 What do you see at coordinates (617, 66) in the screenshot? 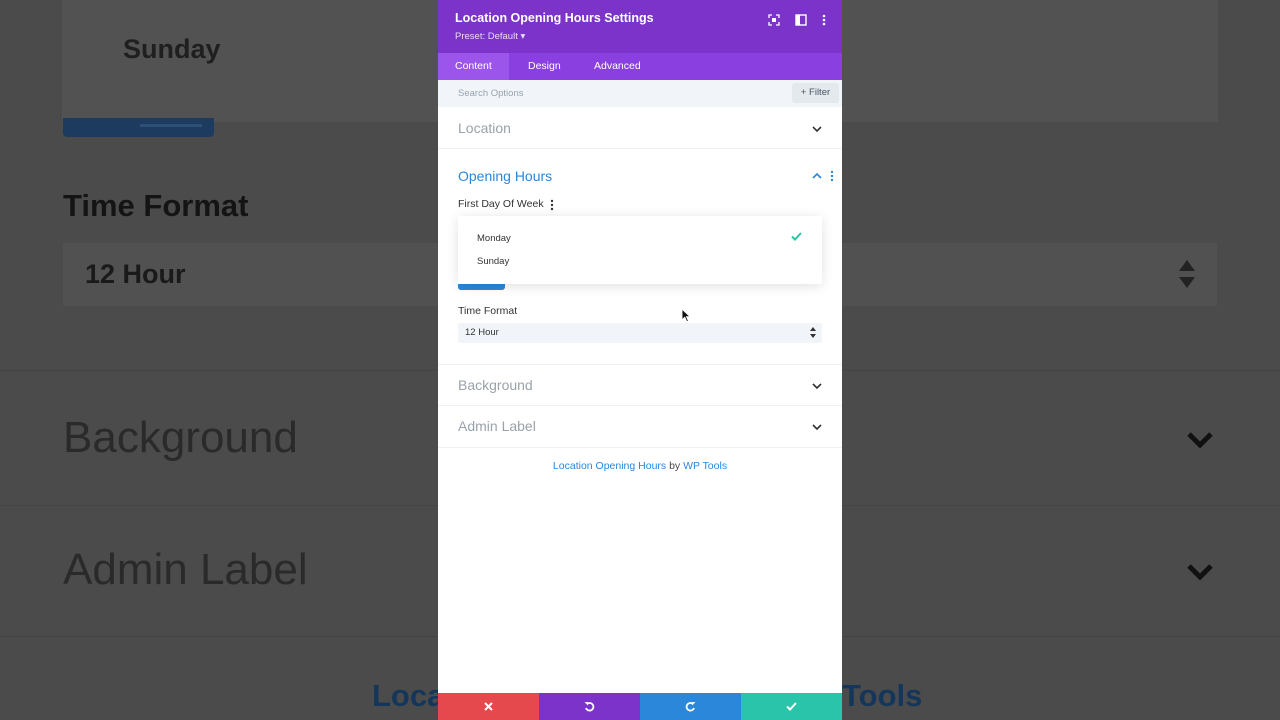
I see `tab-advanced: Advanced` at bounding box center [617, 66].